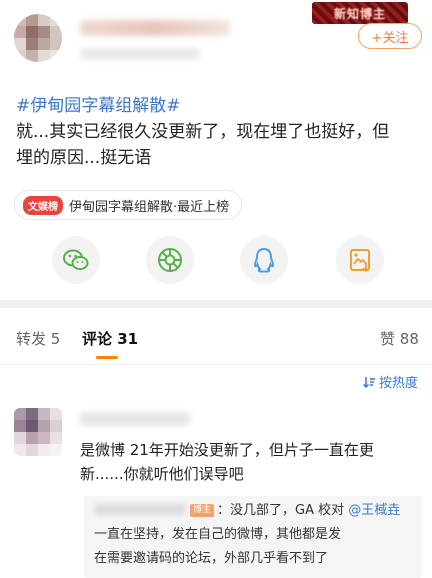  I want to click on reply-line-1: 博主 ：没几部了，GA 校对 @王棫垚, so click(255, 511).